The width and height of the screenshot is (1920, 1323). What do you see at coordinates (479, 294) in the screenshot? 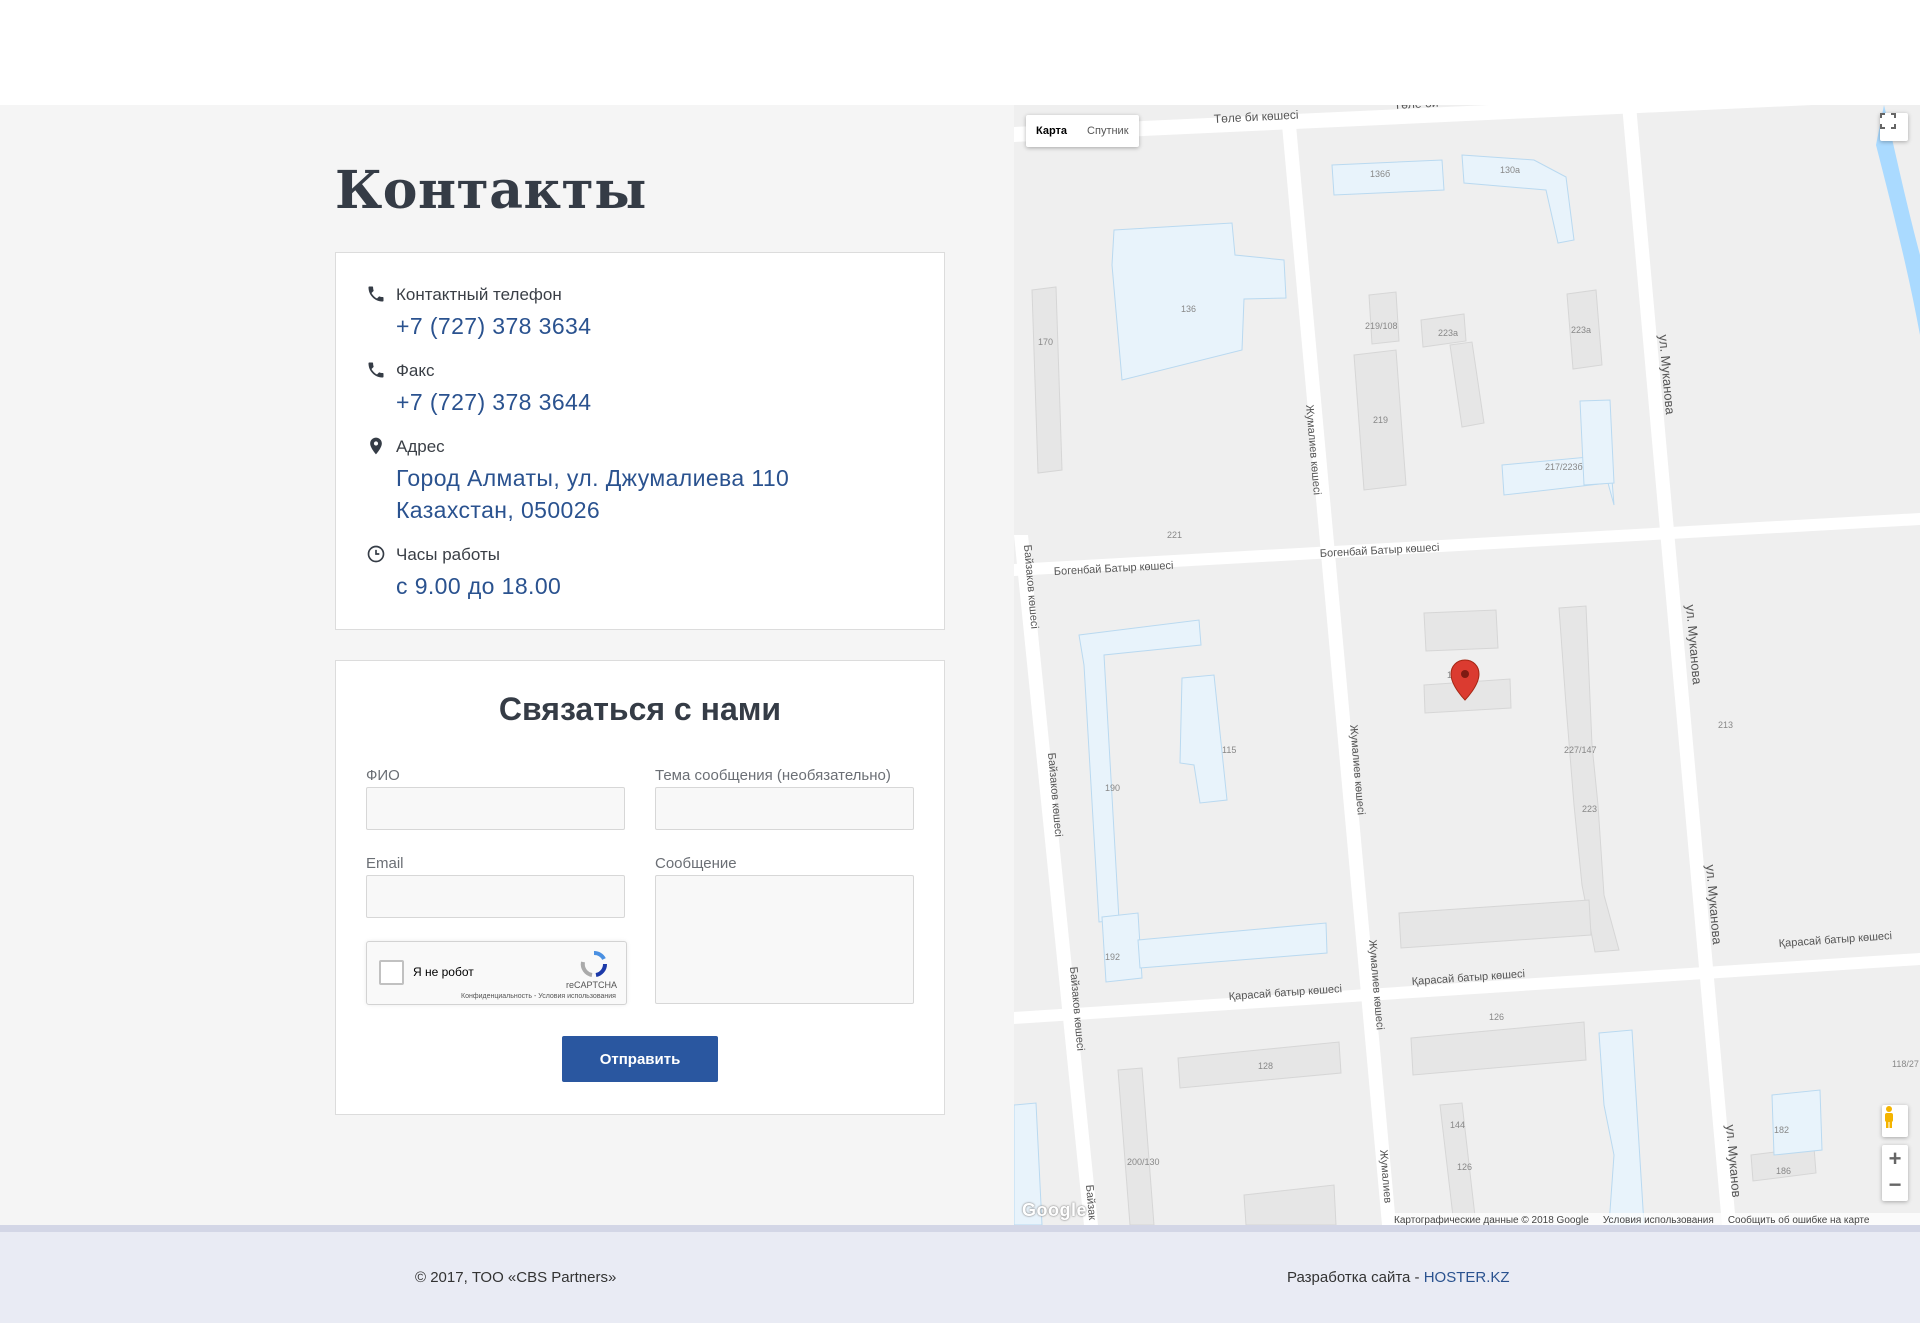
I see `phone-label: Контактный телефон` at bounding box center [479, 294].